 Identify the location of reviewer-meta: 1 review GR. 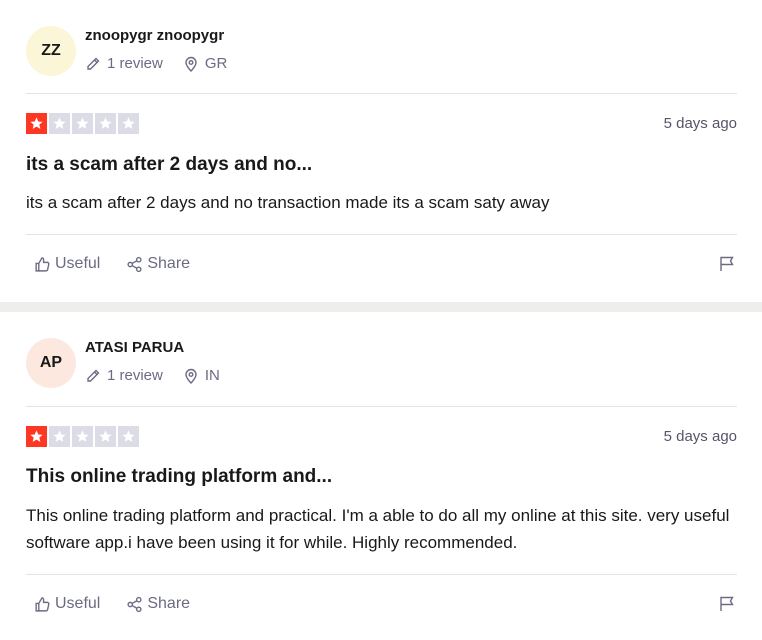
(156, 63).